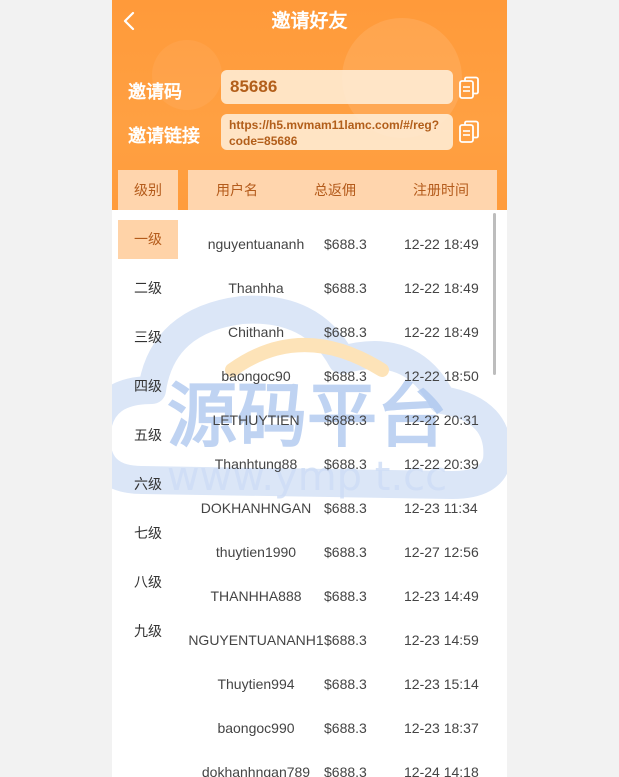  What do you see at coordinates (237, 190) in the screenshot?
I see `column-username: 用户名` at bounding box center [237, 190].